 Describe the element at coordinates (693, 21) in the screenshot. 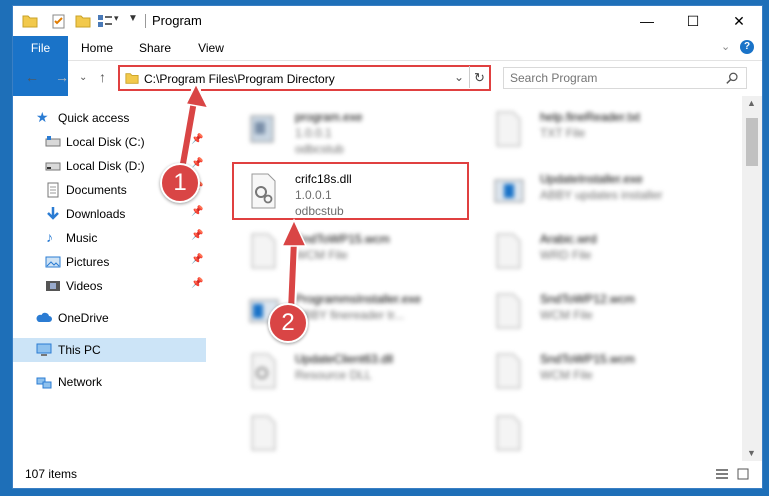

I see `maximize-button: ☐` at that location.